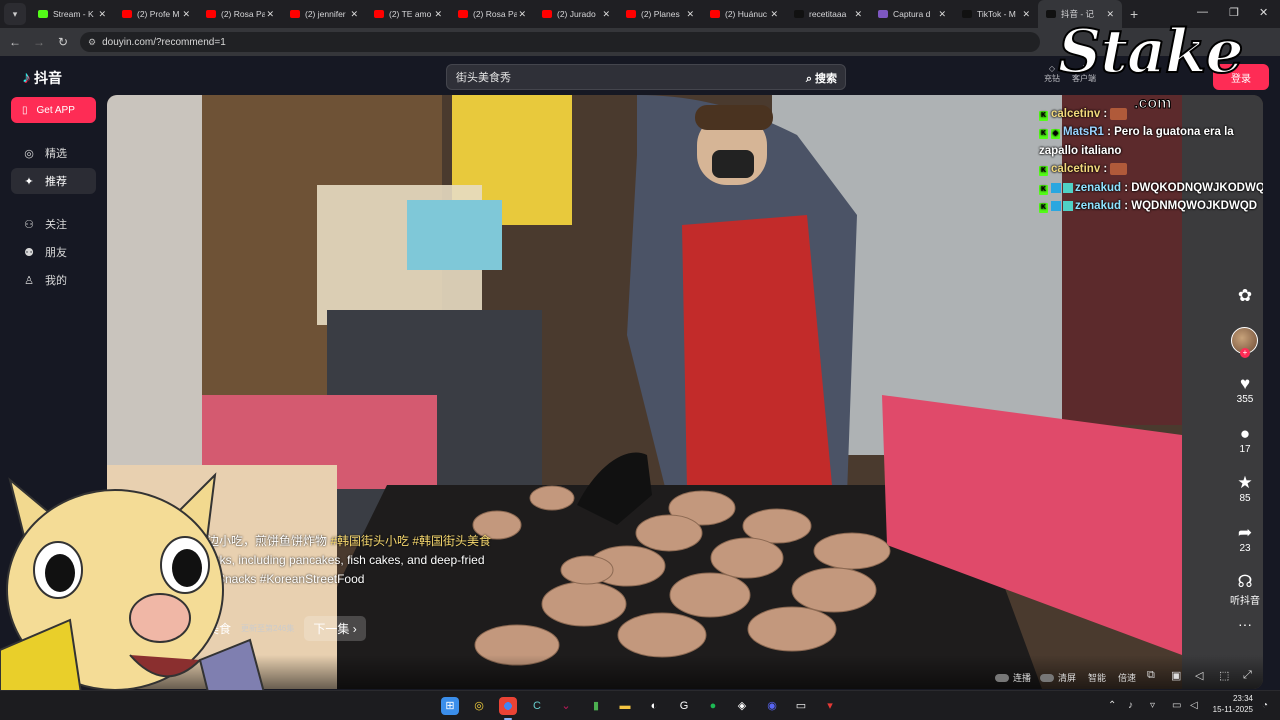 The width and height of the screenshot is (1280, 720). I want to click on folder-icon: ▬, so click(625, 706).